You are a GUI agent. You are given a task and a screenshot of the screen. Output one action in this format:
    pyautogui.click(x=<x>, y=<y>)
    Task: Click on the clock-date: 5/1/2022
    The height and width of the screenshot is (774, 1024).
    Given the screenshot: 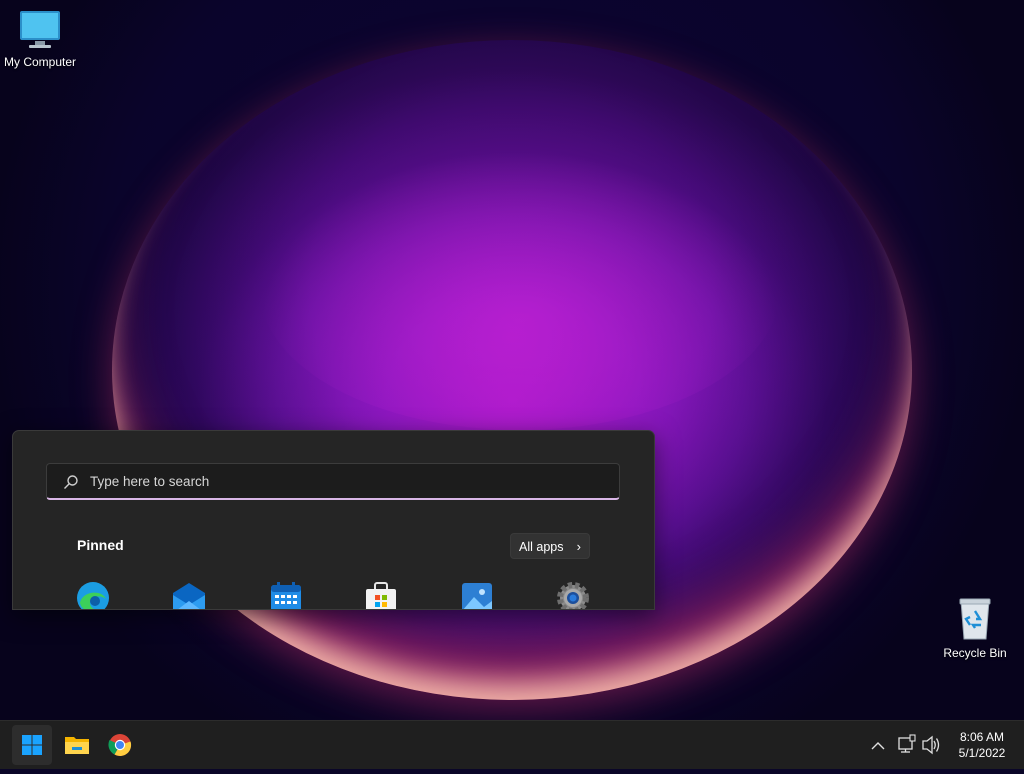 What is the action you would take?
    pyautogui.click(x=982, y=753)
    